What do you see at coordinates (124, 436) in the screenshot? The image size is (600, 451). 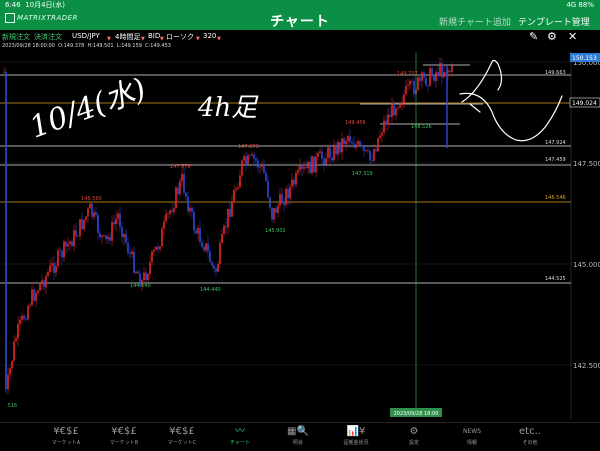 I see `nav-market-b: ¥€$£ マーケットB` at bounding box center [124, 436].